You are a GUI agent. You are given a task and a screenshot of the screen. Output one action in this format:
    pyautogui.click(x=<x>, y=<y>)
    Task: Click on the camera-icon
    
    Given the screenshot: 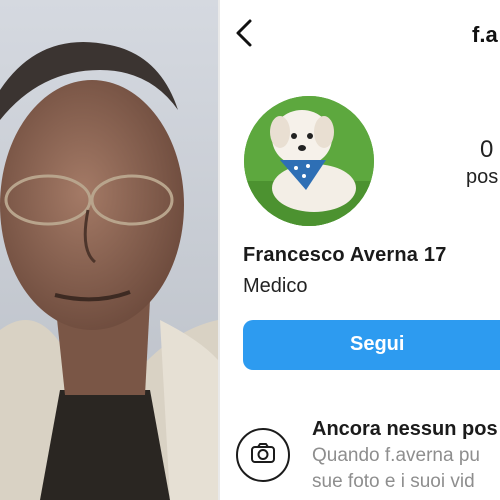 What is the action you would take?
    pyautogui.click(x=263, y=455)
    